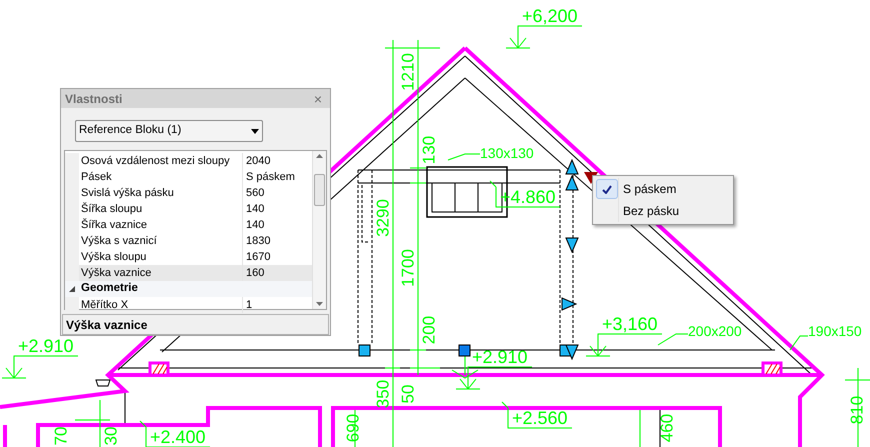  I want to click on elevation-mark: +2.400, so click(175, 433).